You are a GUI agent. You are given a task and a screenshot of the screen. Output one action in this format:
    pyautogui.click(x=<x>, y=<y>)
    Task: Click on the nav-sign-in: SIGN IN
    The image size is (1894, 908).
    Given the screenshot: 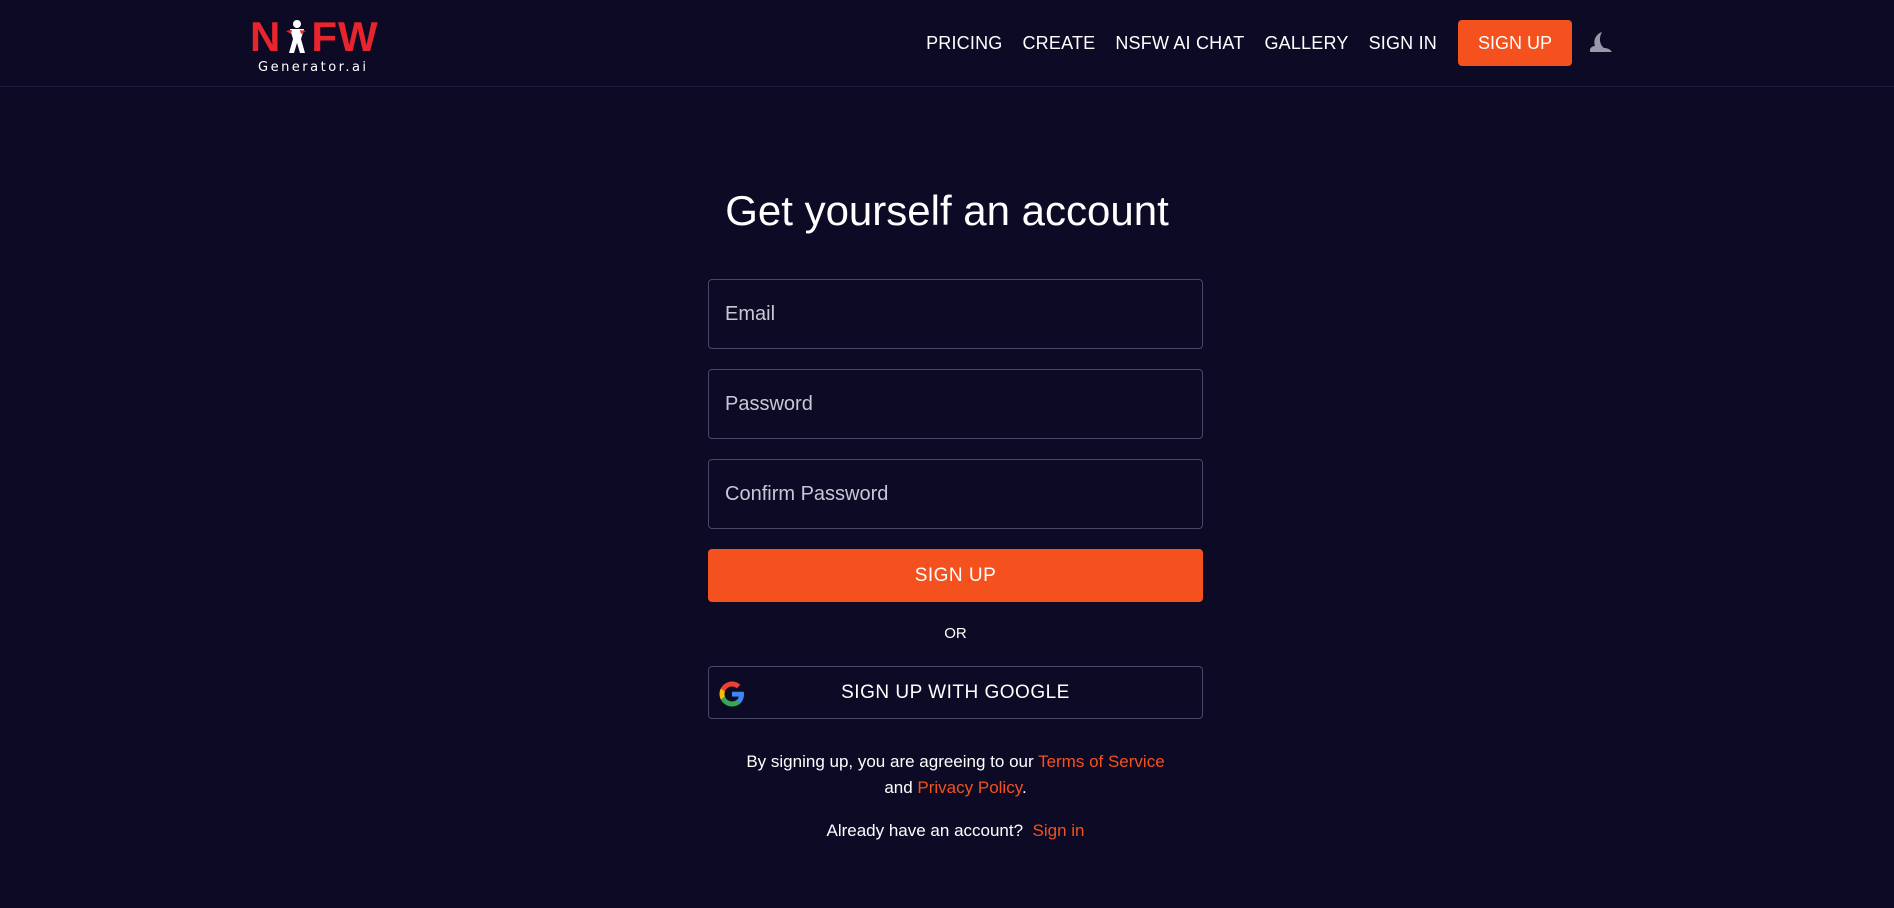 What is the action you would take?
    pyautogui.click(x=1403, y=43)
    